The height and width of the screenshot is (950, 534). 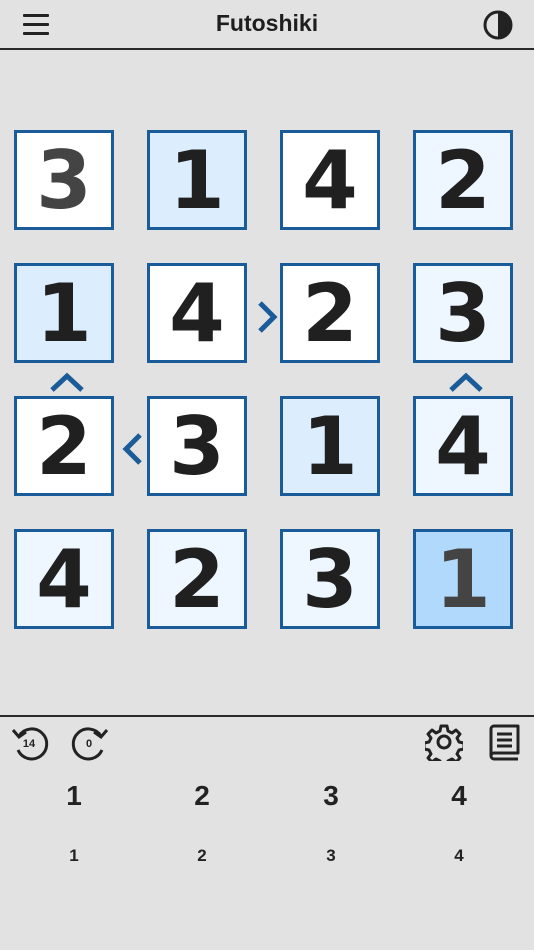 What do you see at coordinates (267, 716) in the screenshot?
I see `toolbar-divider` at bounding box center [267, 716].